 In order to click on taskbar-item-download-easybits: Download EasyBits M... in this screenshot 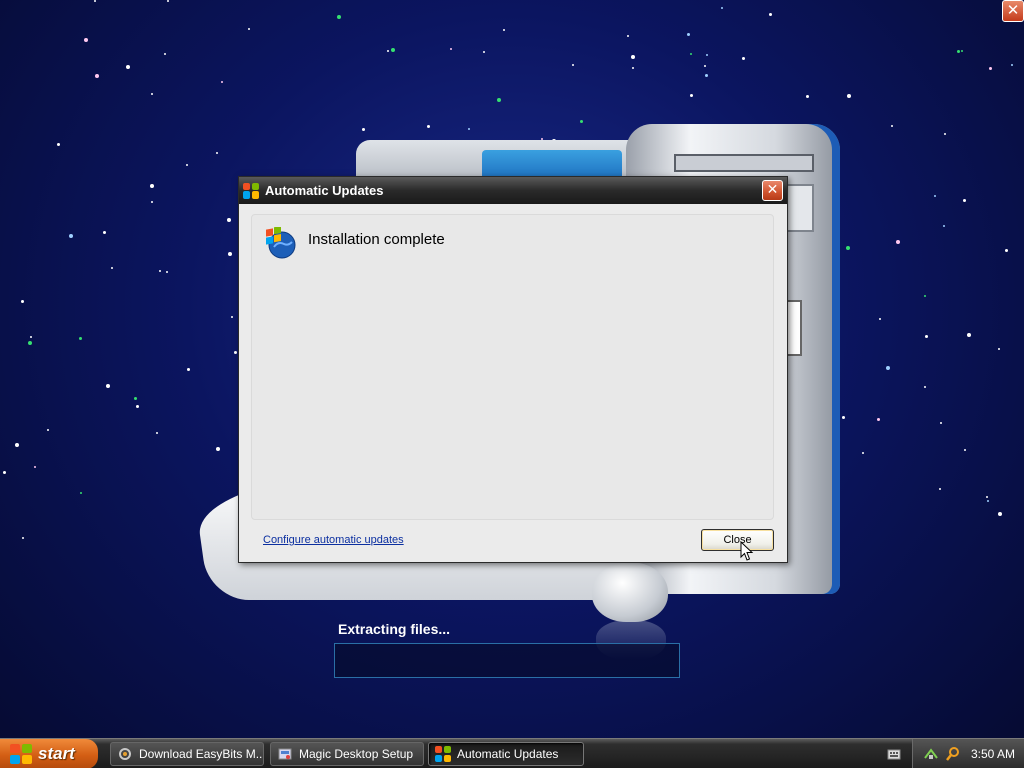, I will do `click(187, 754)`.